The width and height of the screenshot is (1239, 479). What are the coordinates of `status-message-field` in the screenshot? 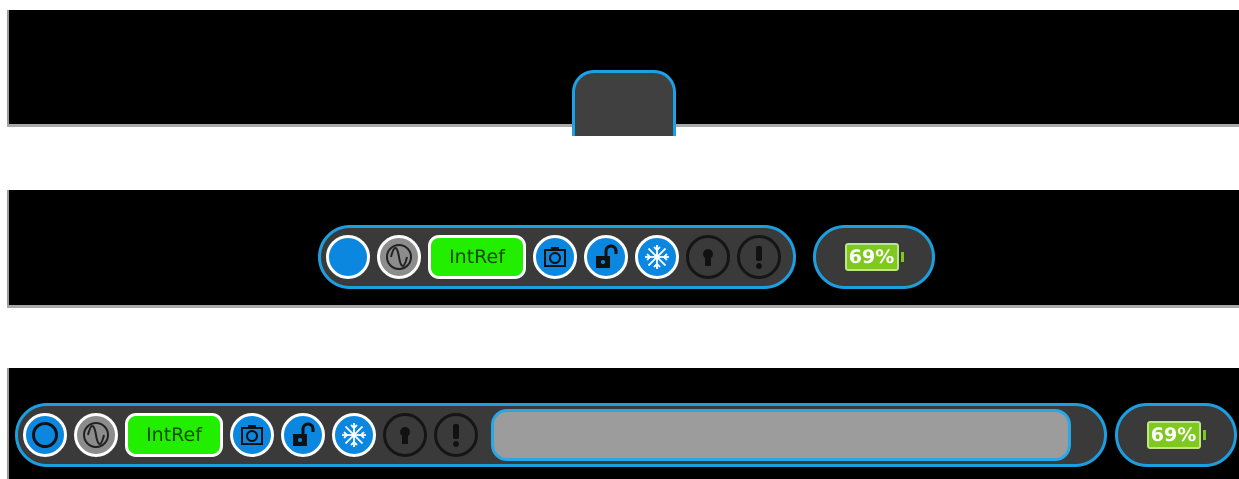 It's located at (781, 435).